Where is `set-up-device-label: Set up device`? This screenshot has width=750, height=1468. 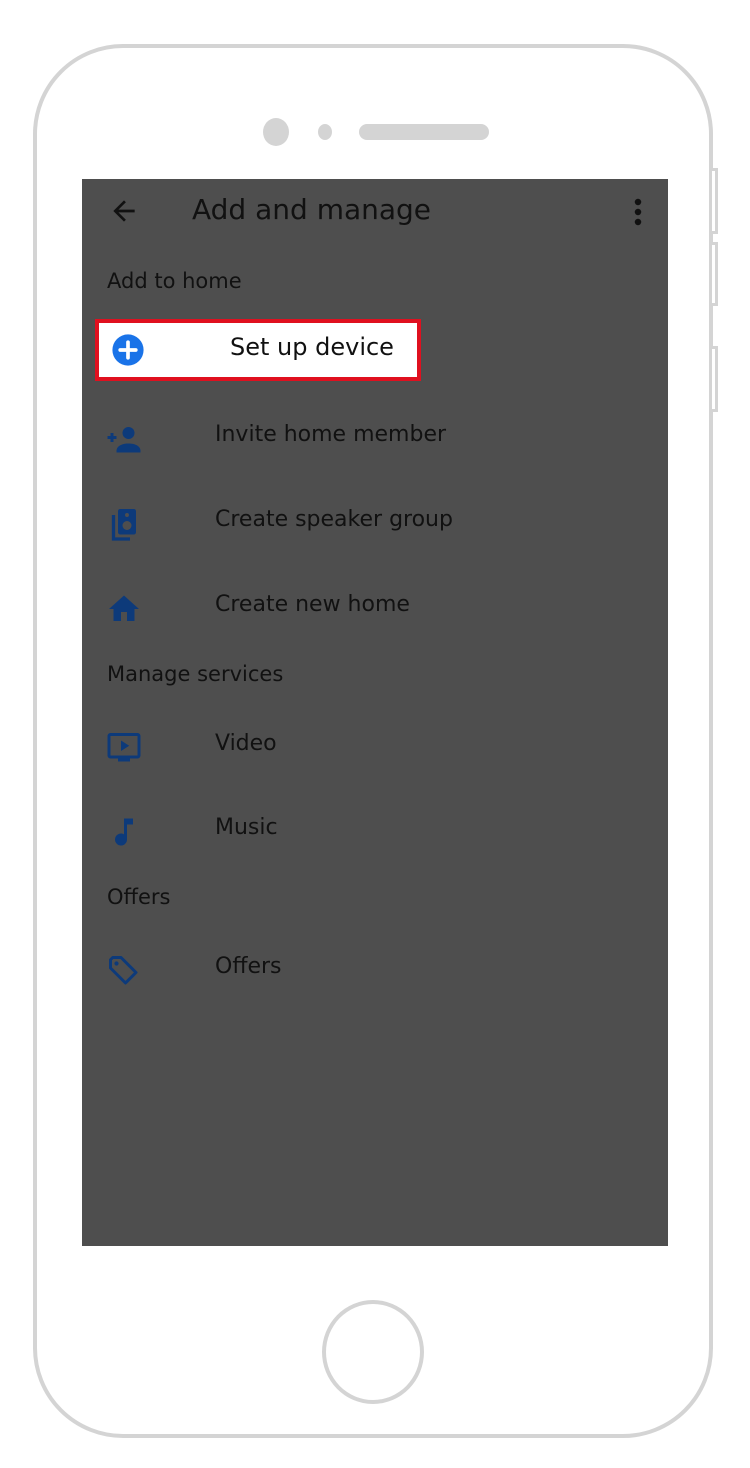
set-up-device-label: Set up device is located at coordinates (312, 347).